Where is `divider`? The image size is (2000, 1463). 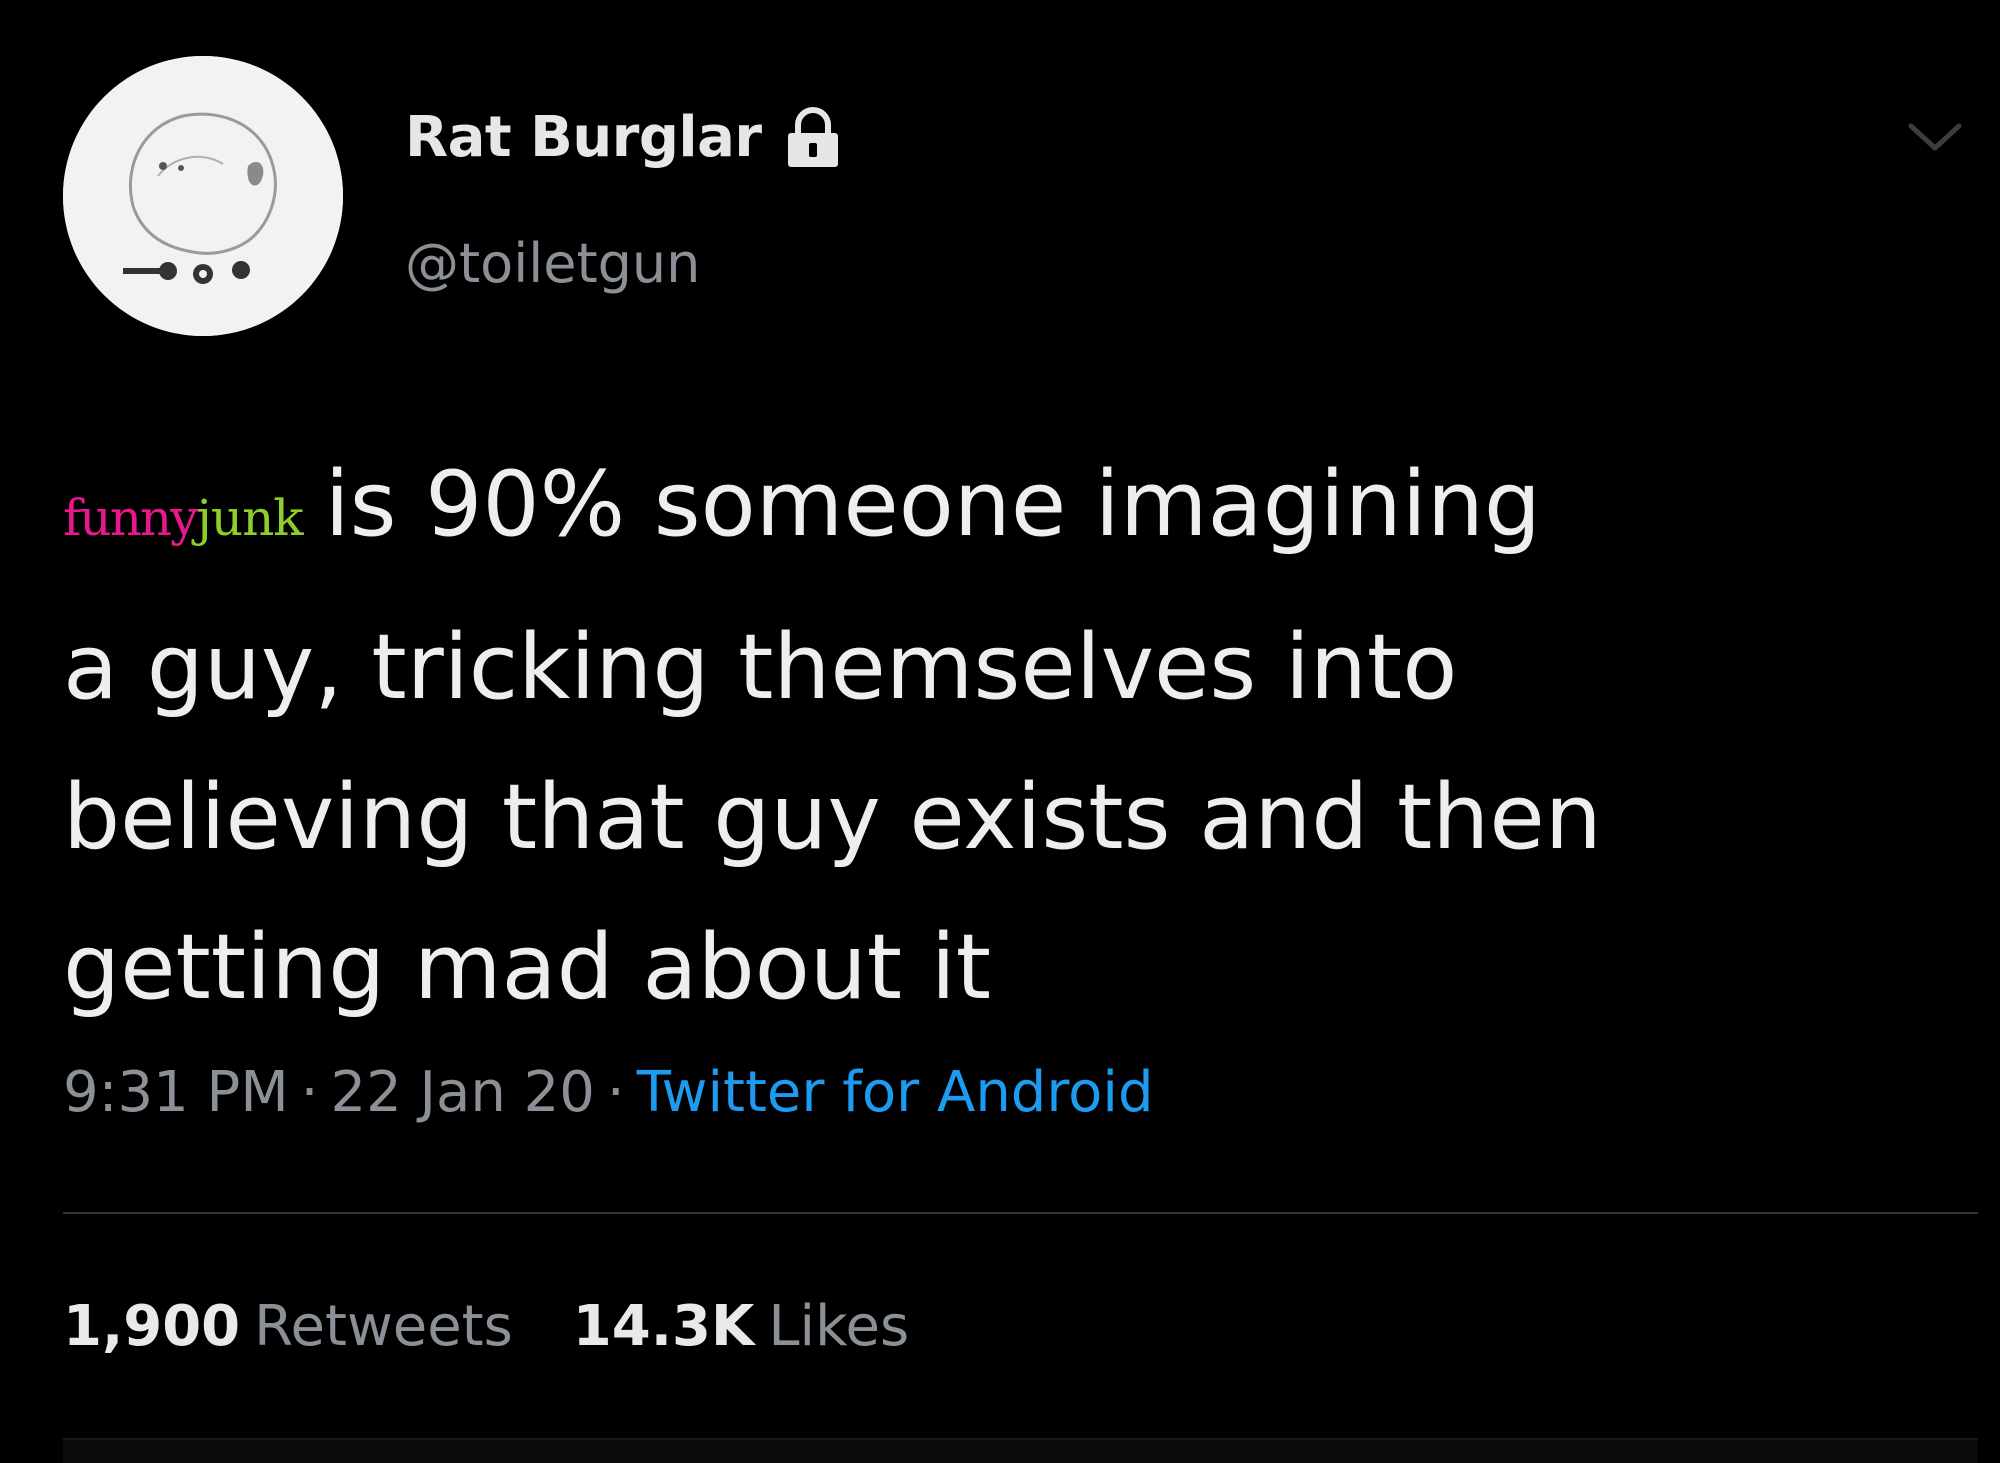
divider is located at coordinates (1020, 1213).